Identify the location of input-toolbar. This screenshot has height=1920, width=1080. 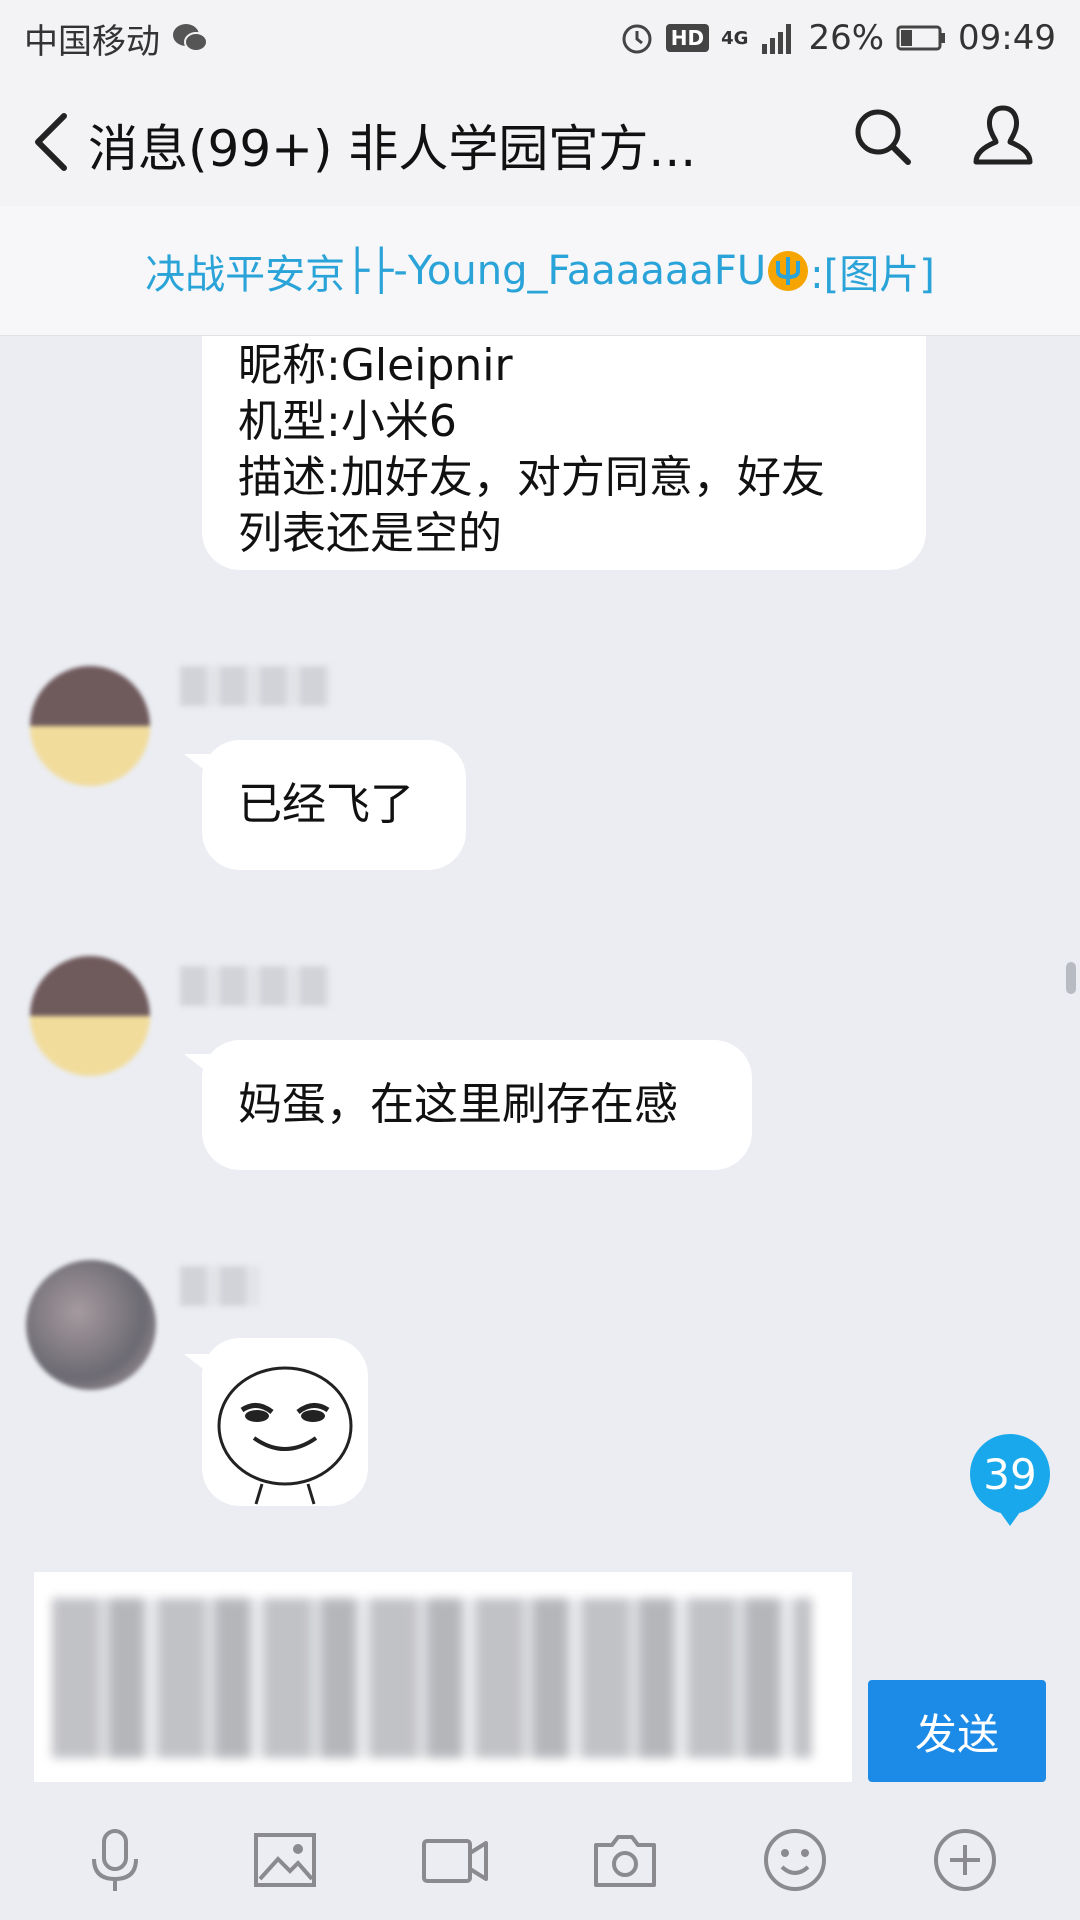
(540, 1860).